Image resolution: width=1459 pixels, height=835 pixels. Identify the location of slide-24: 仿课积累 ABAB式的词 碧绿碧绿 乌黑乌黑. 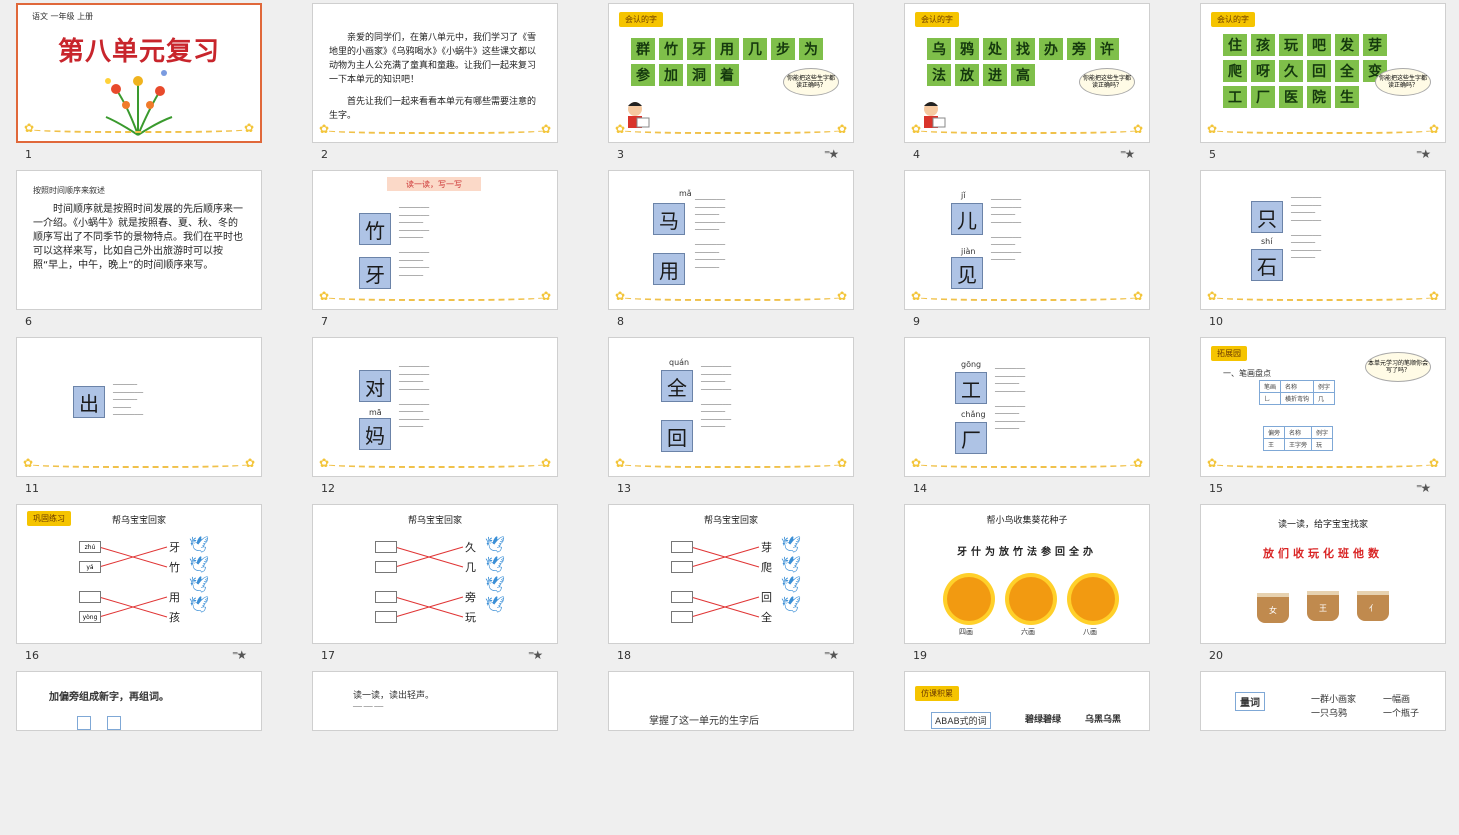
(1027, 701).